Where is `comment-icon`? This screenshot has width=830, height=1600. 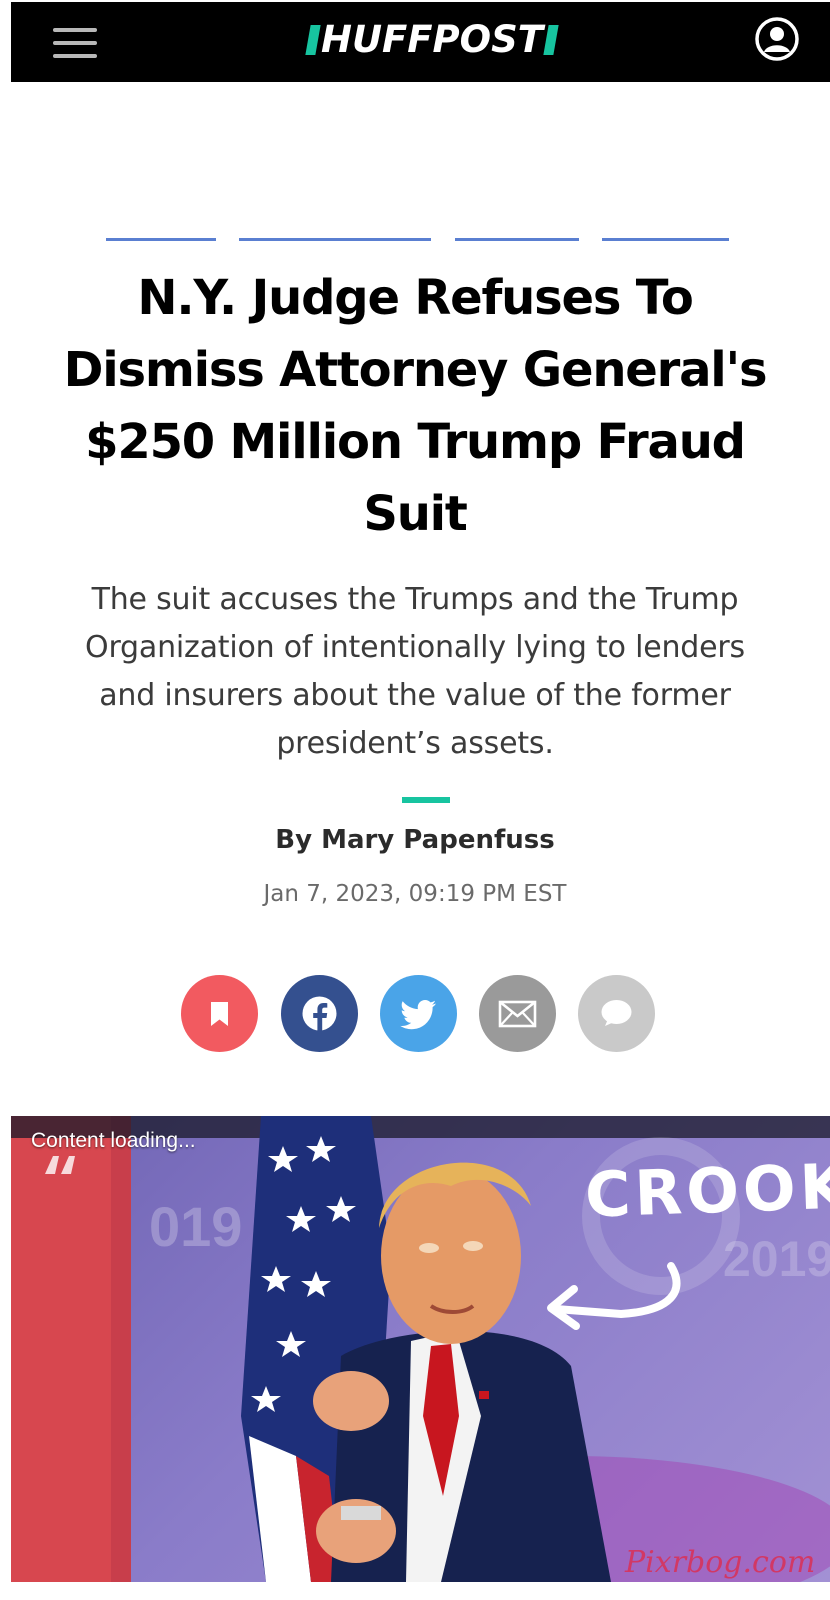 comment-icon is located at coordinates (616, 1013).